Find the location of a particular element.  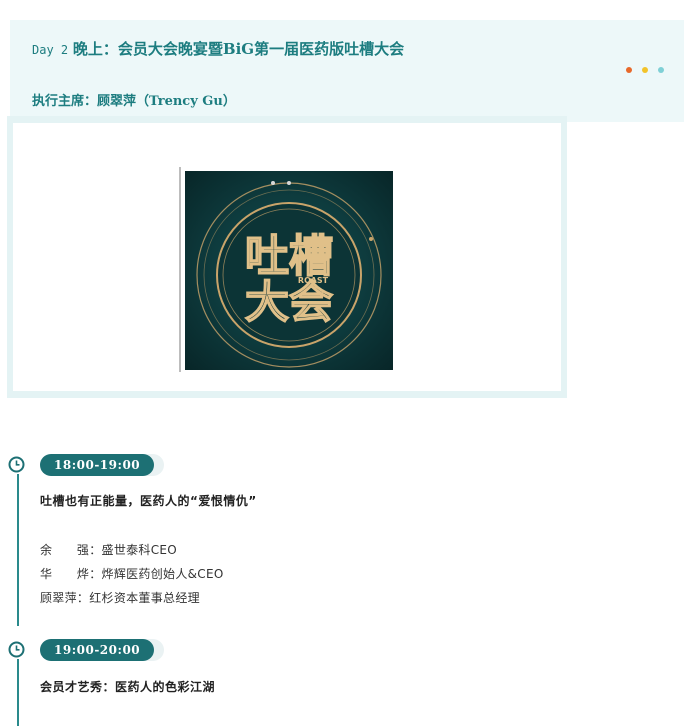

event-title: 晚上：会员大会晚宴暨BiG第一届医药版吐槽大会 is located at coordinates (238, 49).